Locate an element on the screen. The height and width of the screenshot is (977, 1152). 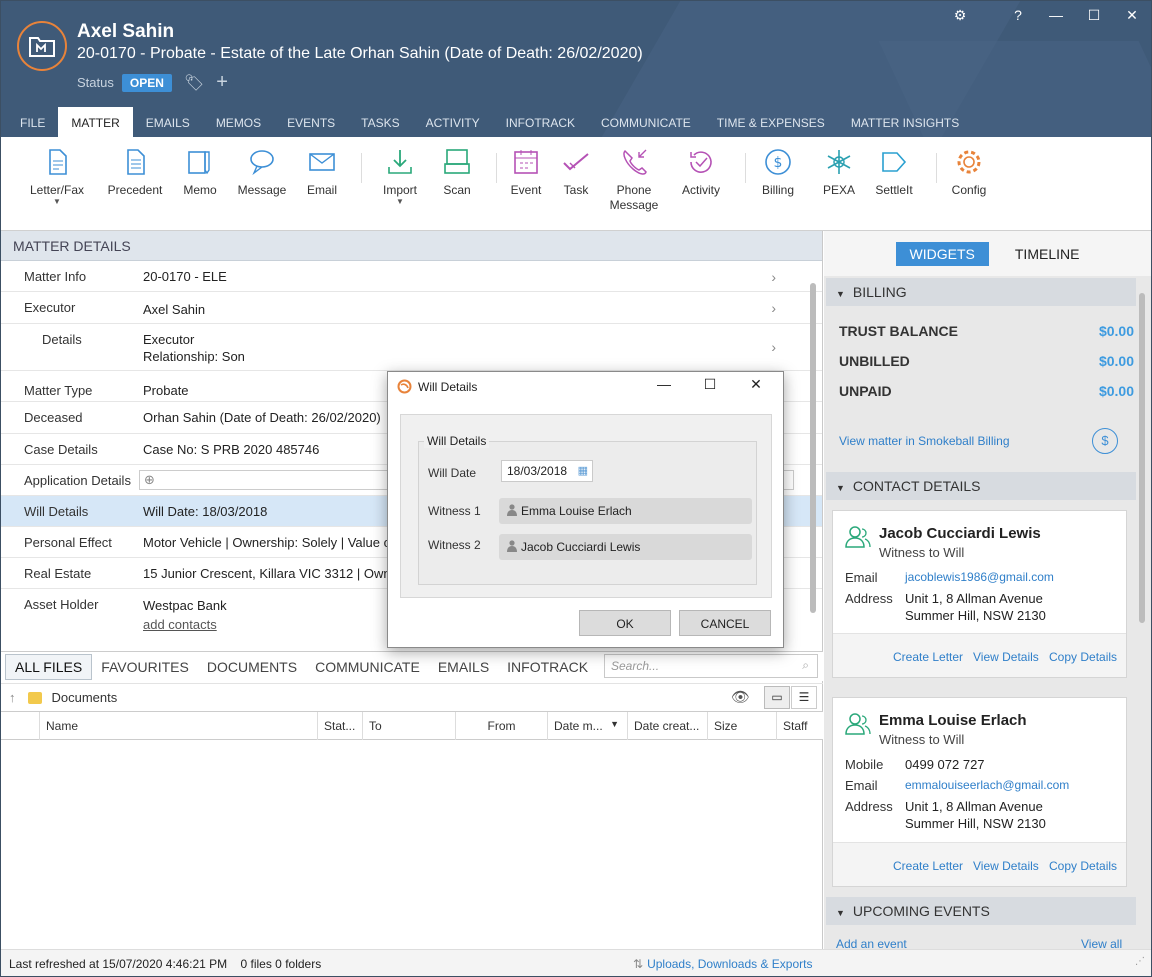
witness-2-label: Witness 2 is located at coordinates (454, 545).